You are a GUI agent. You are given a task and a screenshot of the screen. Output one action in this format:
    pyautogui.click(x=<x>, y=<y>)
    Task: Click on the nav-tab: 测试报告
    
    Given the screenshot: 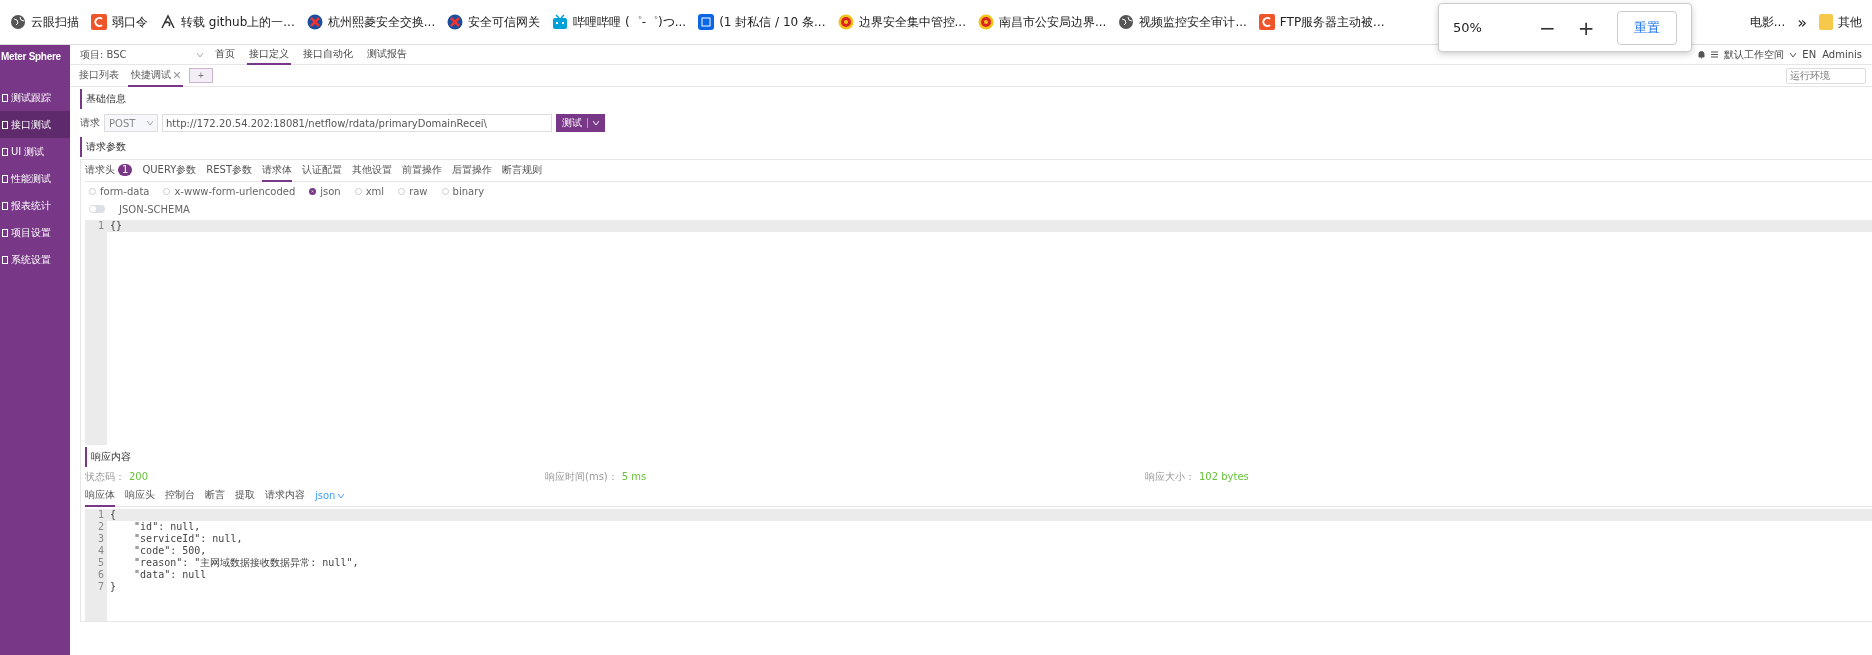 What is the action you would take?
    pyautogui.click(x=386, y=54)
    